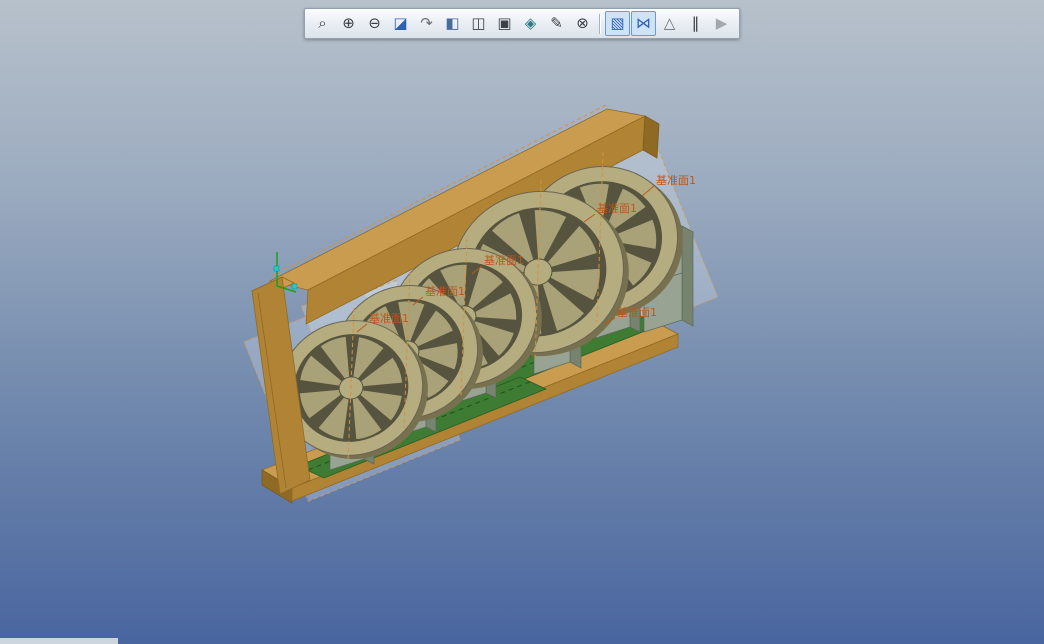  I want to click on origin-handle, so click(276, 268).